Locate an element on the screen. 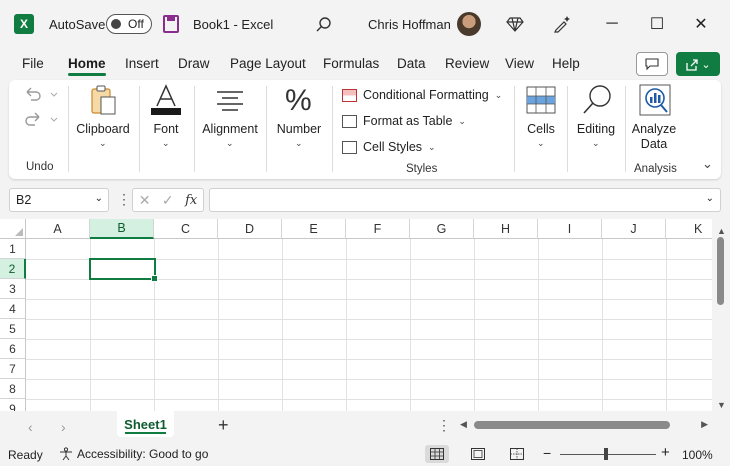 The image size is (730, 466). selected-cell is located at coordinates (123, 270).